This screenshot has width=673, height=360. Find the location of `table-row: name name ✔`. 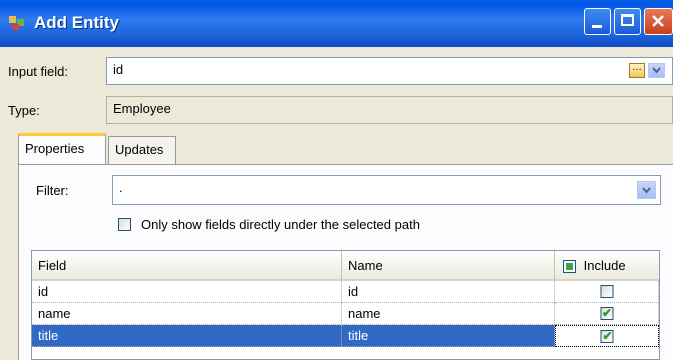

table-row: name name ✔ is located at coordinates (345, 314).